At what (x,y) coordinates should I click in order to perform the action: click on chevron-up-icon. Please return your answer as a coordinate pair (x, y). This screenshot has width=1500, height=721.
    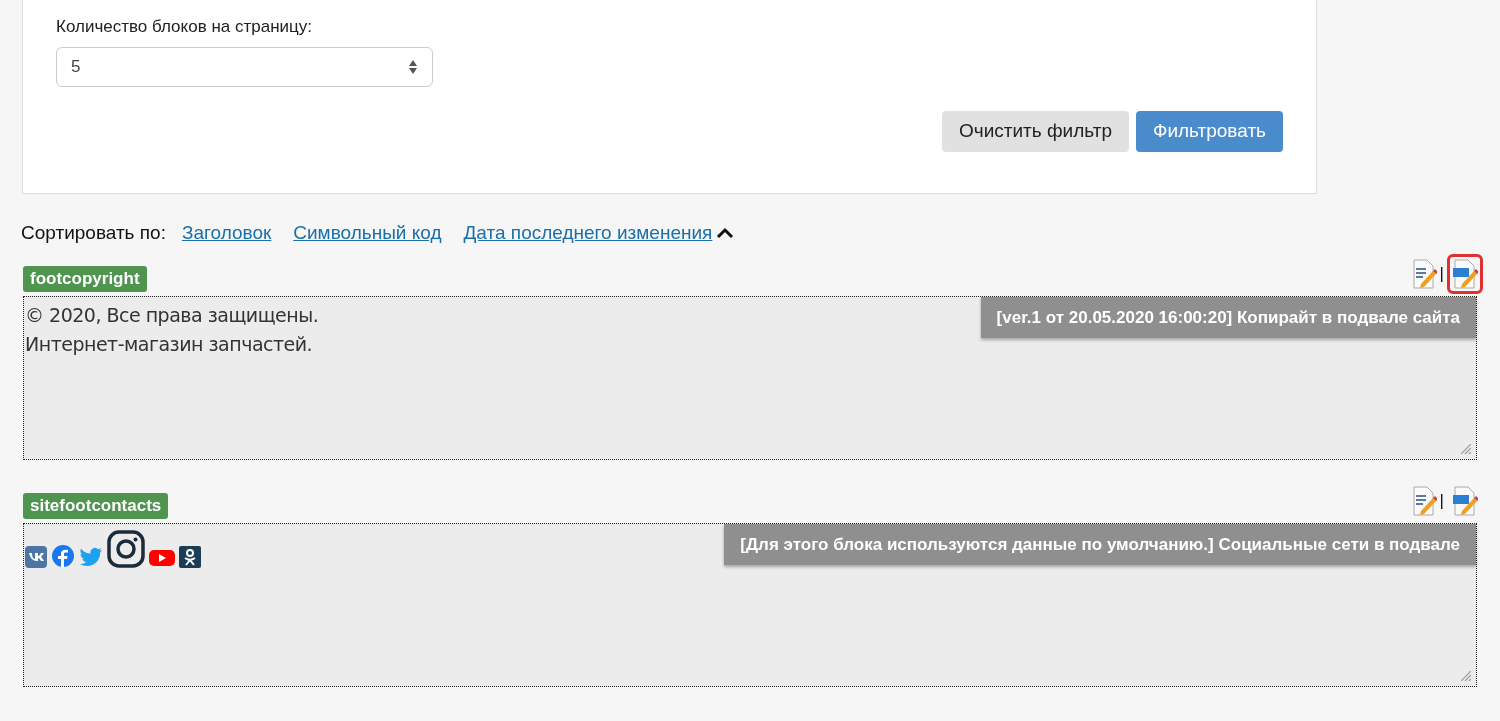
    Looking at the image, I should click on (725, 233).